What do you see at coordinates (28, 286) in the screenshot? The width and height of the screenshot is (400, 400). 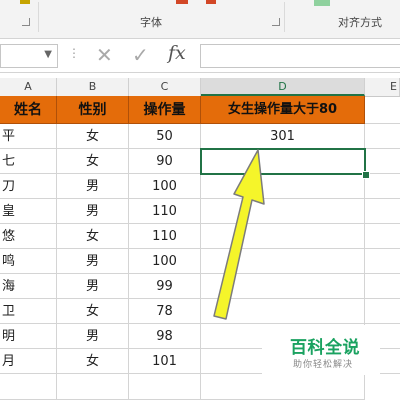 I see `table-cell-name: 海` at bounding box center [28, 286].